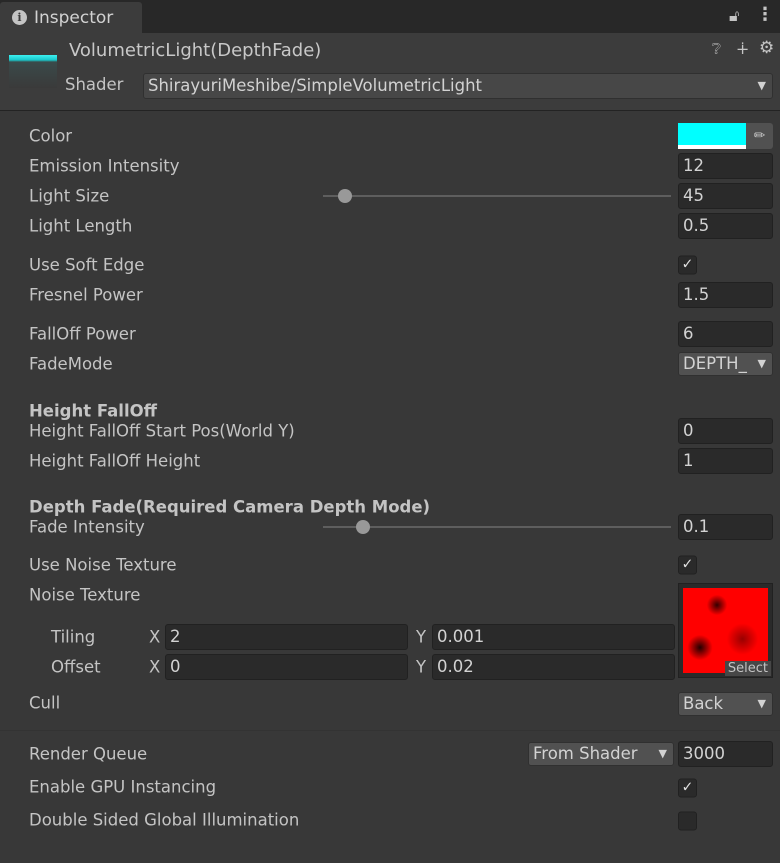 This screenshot has height=863, width=780. What do you see at coordinates (725, 226) in the screenshot?
I see `light-length-input: 0.5` at bounding box center [725, 226].